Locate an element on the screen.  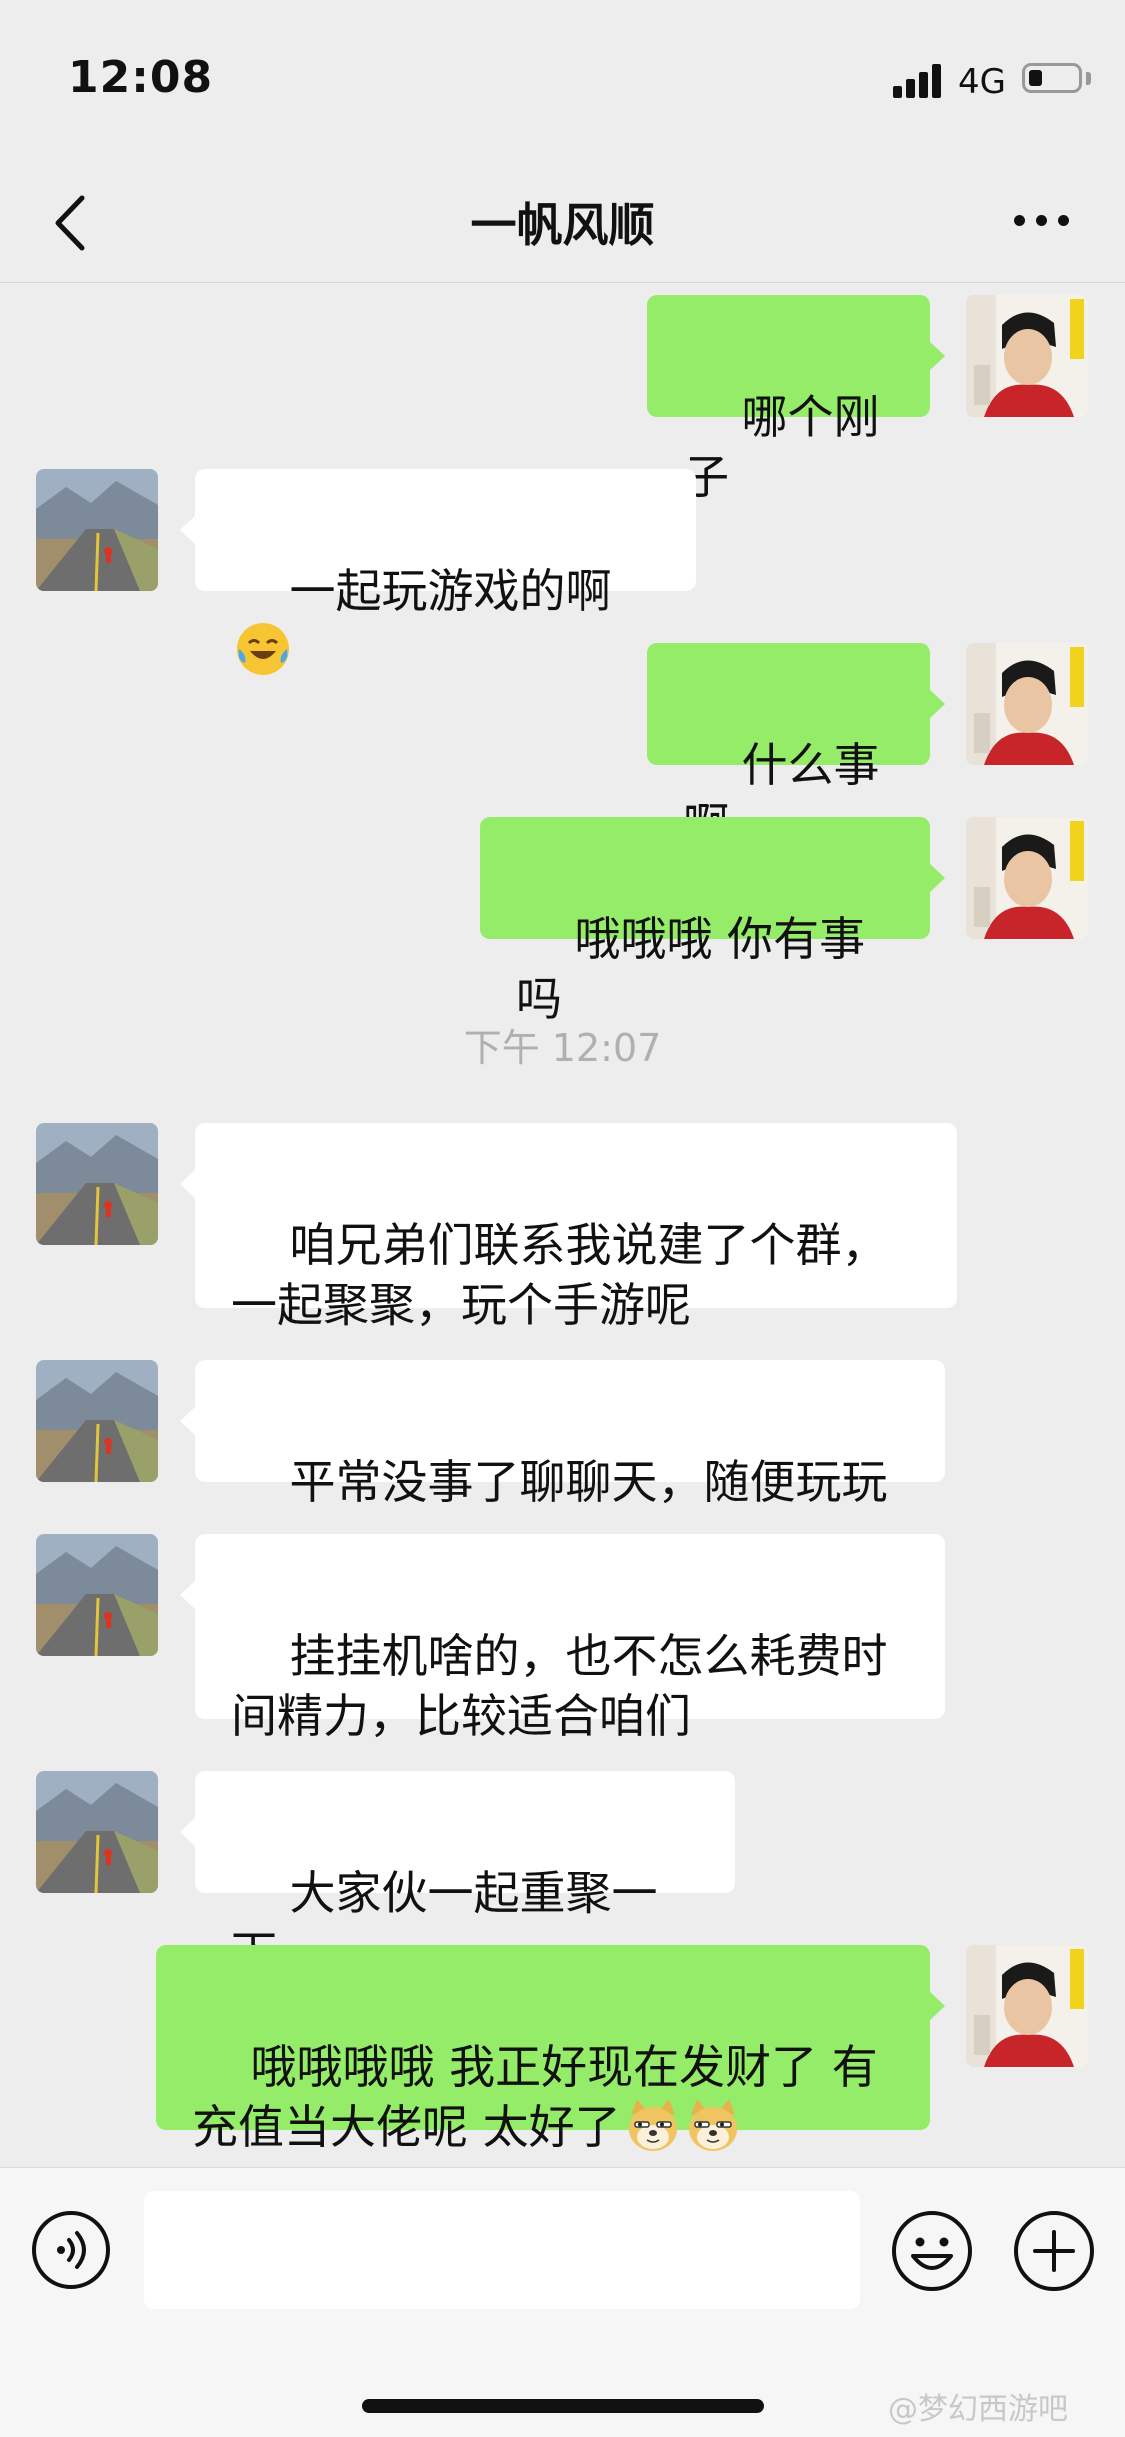
battery-cap is located at coordinates (1088, 78).